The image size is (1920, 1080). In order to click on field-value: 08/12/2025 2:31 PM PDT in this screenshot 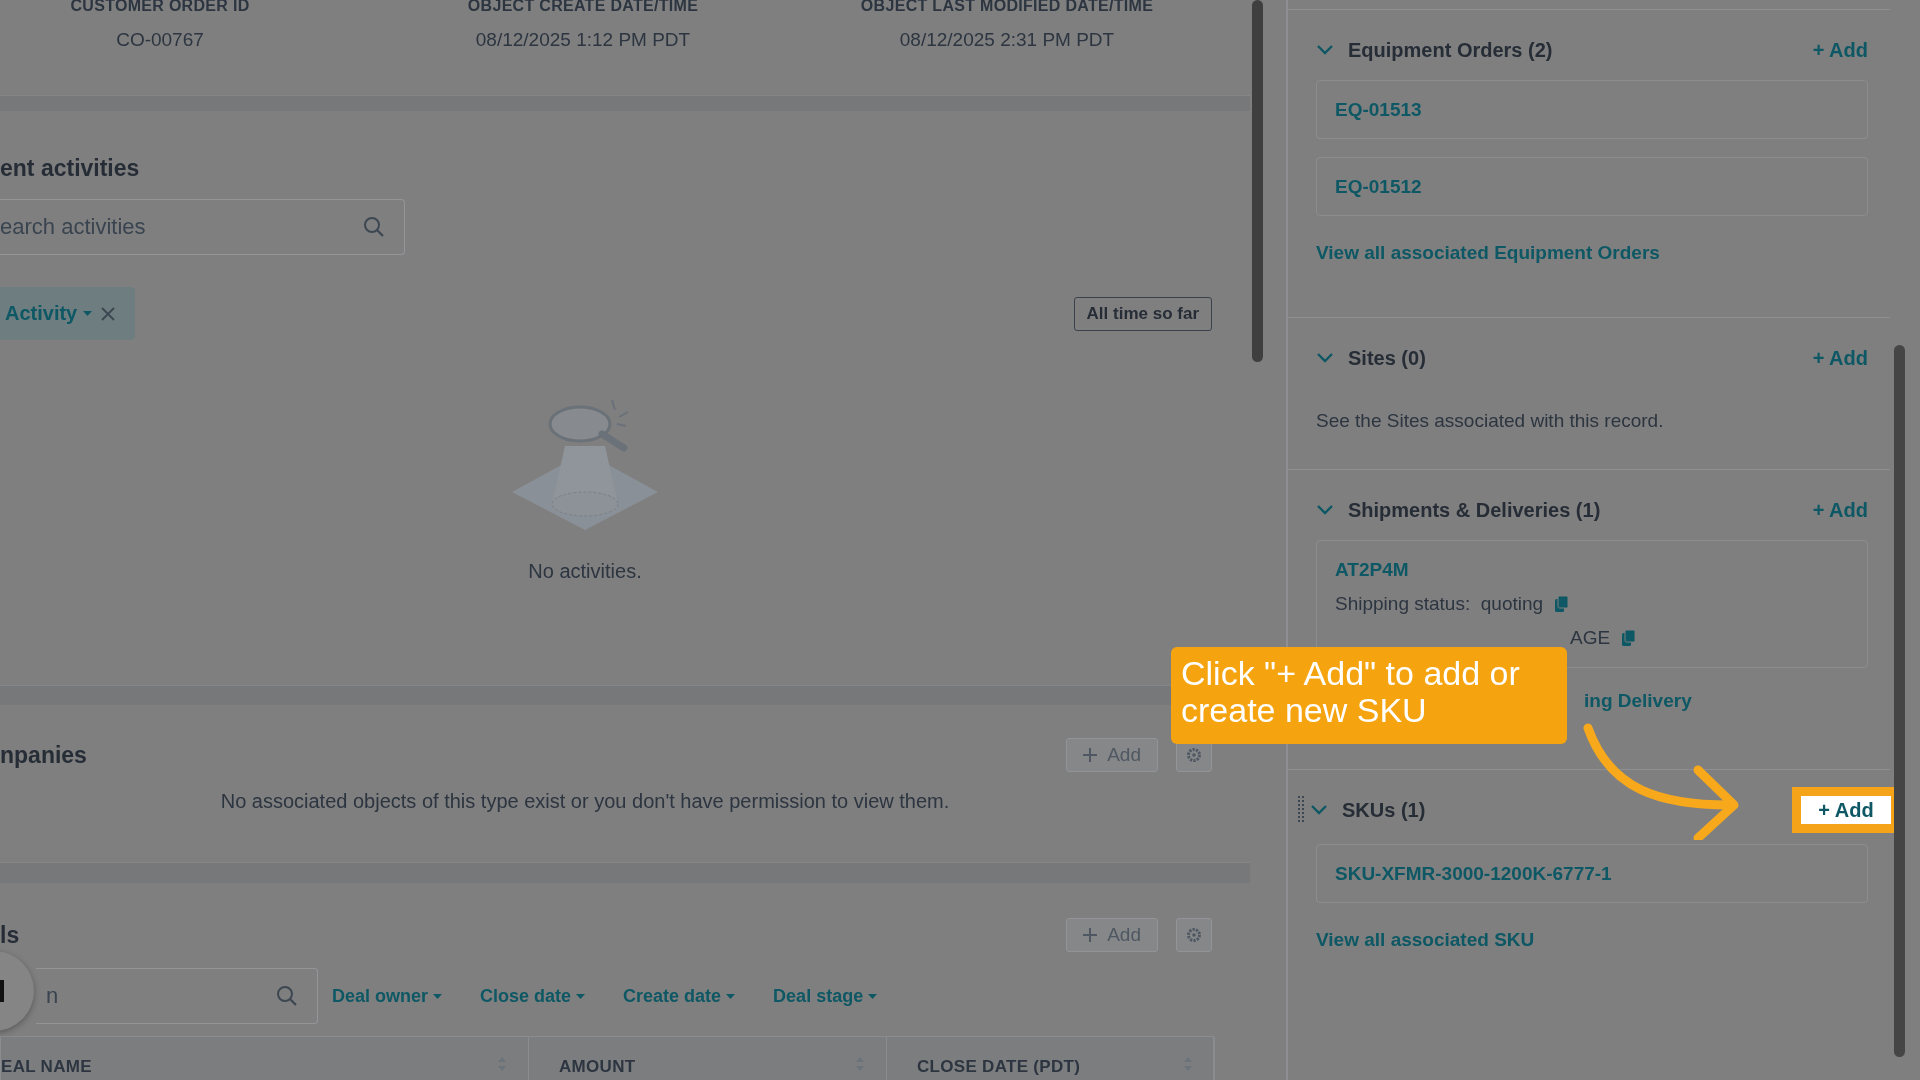, I will do `click(1007, 40)`.